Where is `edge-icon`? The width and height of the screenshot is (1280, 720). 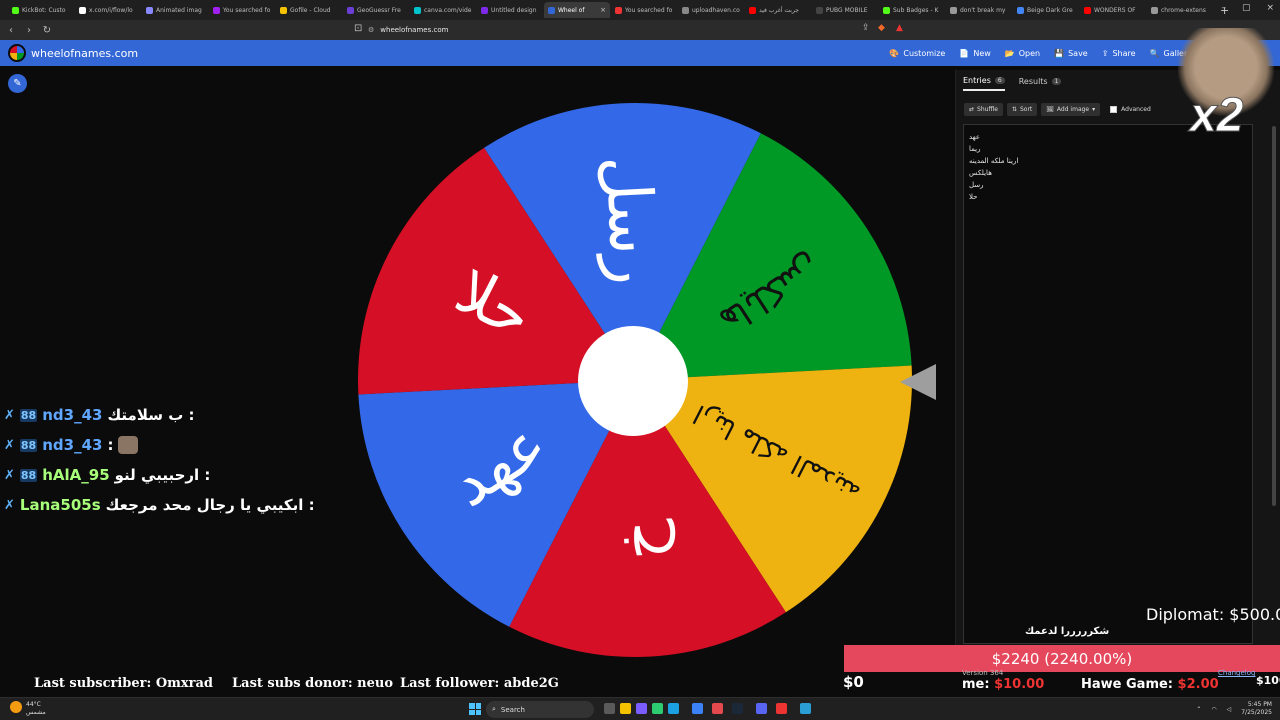
edge-icon is located at coordinates (673, 708).